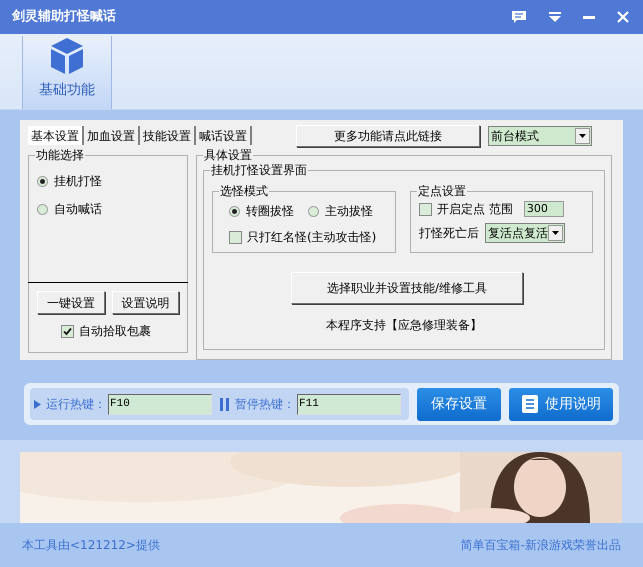  Describe the element at coordinates (67, 56) in the screenshot. I see `cube-icon` at that location.